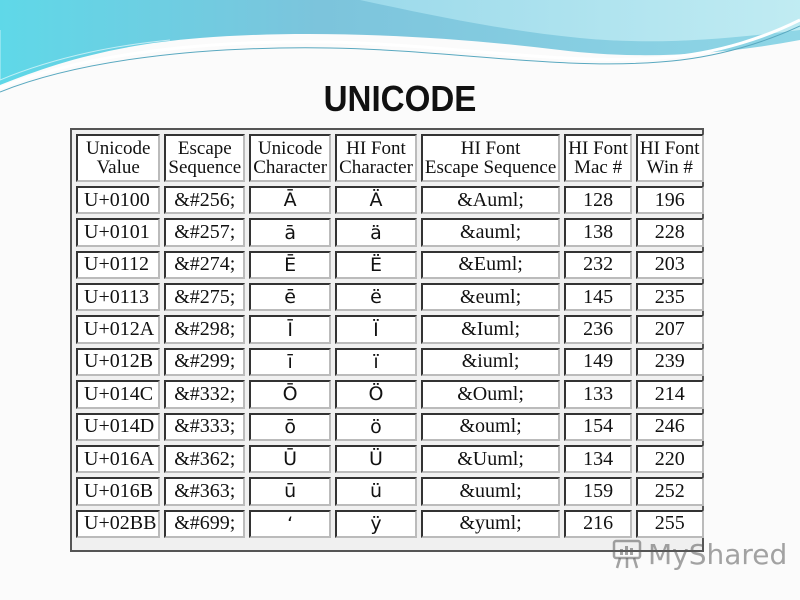 The height and width of the screenshot is (600, 800). Describe the element at coordinates (490, 167) in the screenshot. I see `column-header-line: Escape Sequence` at that location.